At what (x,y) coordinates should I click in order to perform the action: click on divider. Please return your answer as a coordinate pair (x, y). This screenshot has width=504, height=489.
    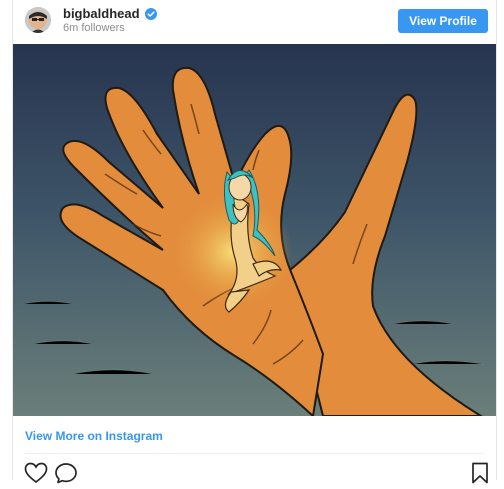
    Looking at the image, I should click on (254, 453).